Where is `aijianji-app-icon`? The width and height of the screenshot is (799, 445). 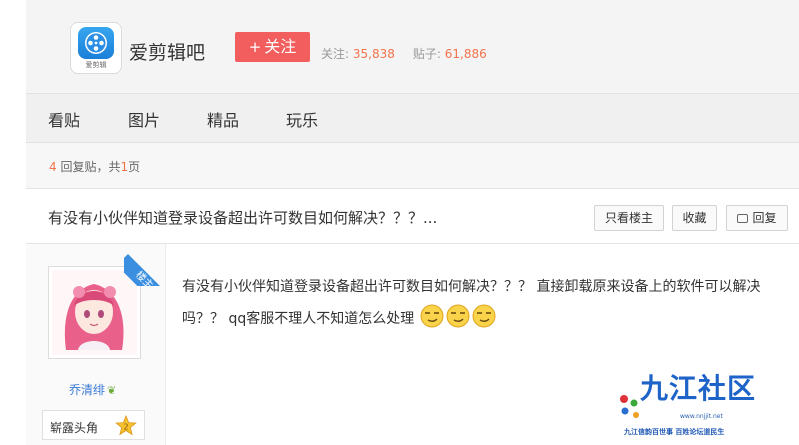
aijianji-app-icon is located at coordinates (96, 43).